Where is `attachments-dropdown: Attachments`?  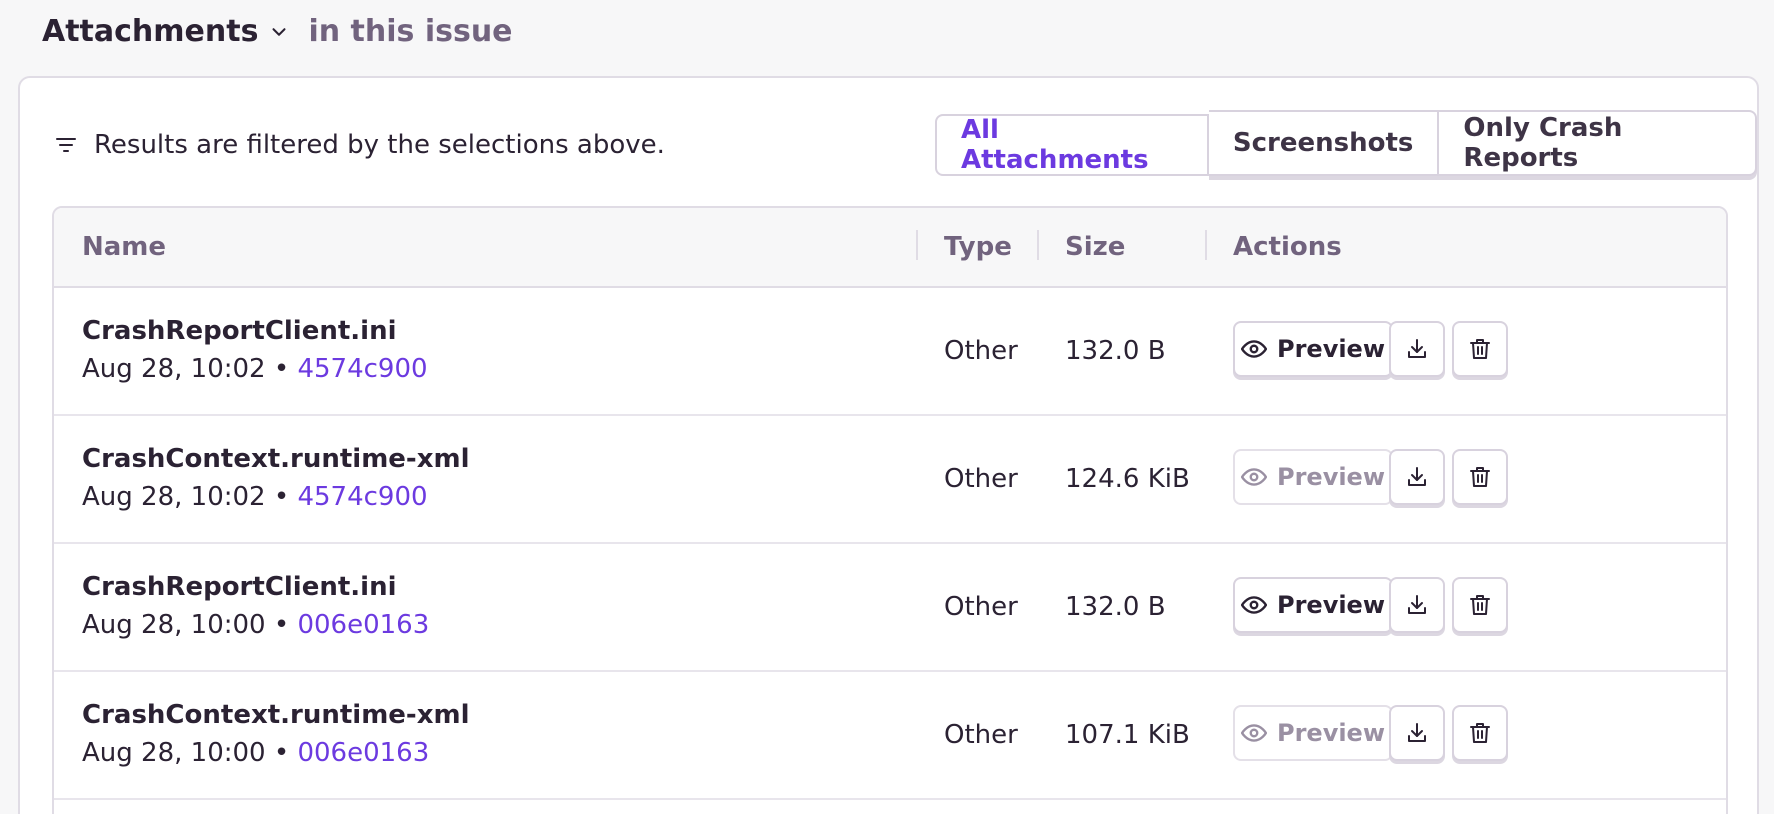 attachments-dropdown: Attachments is located at coordinates (166, 31).